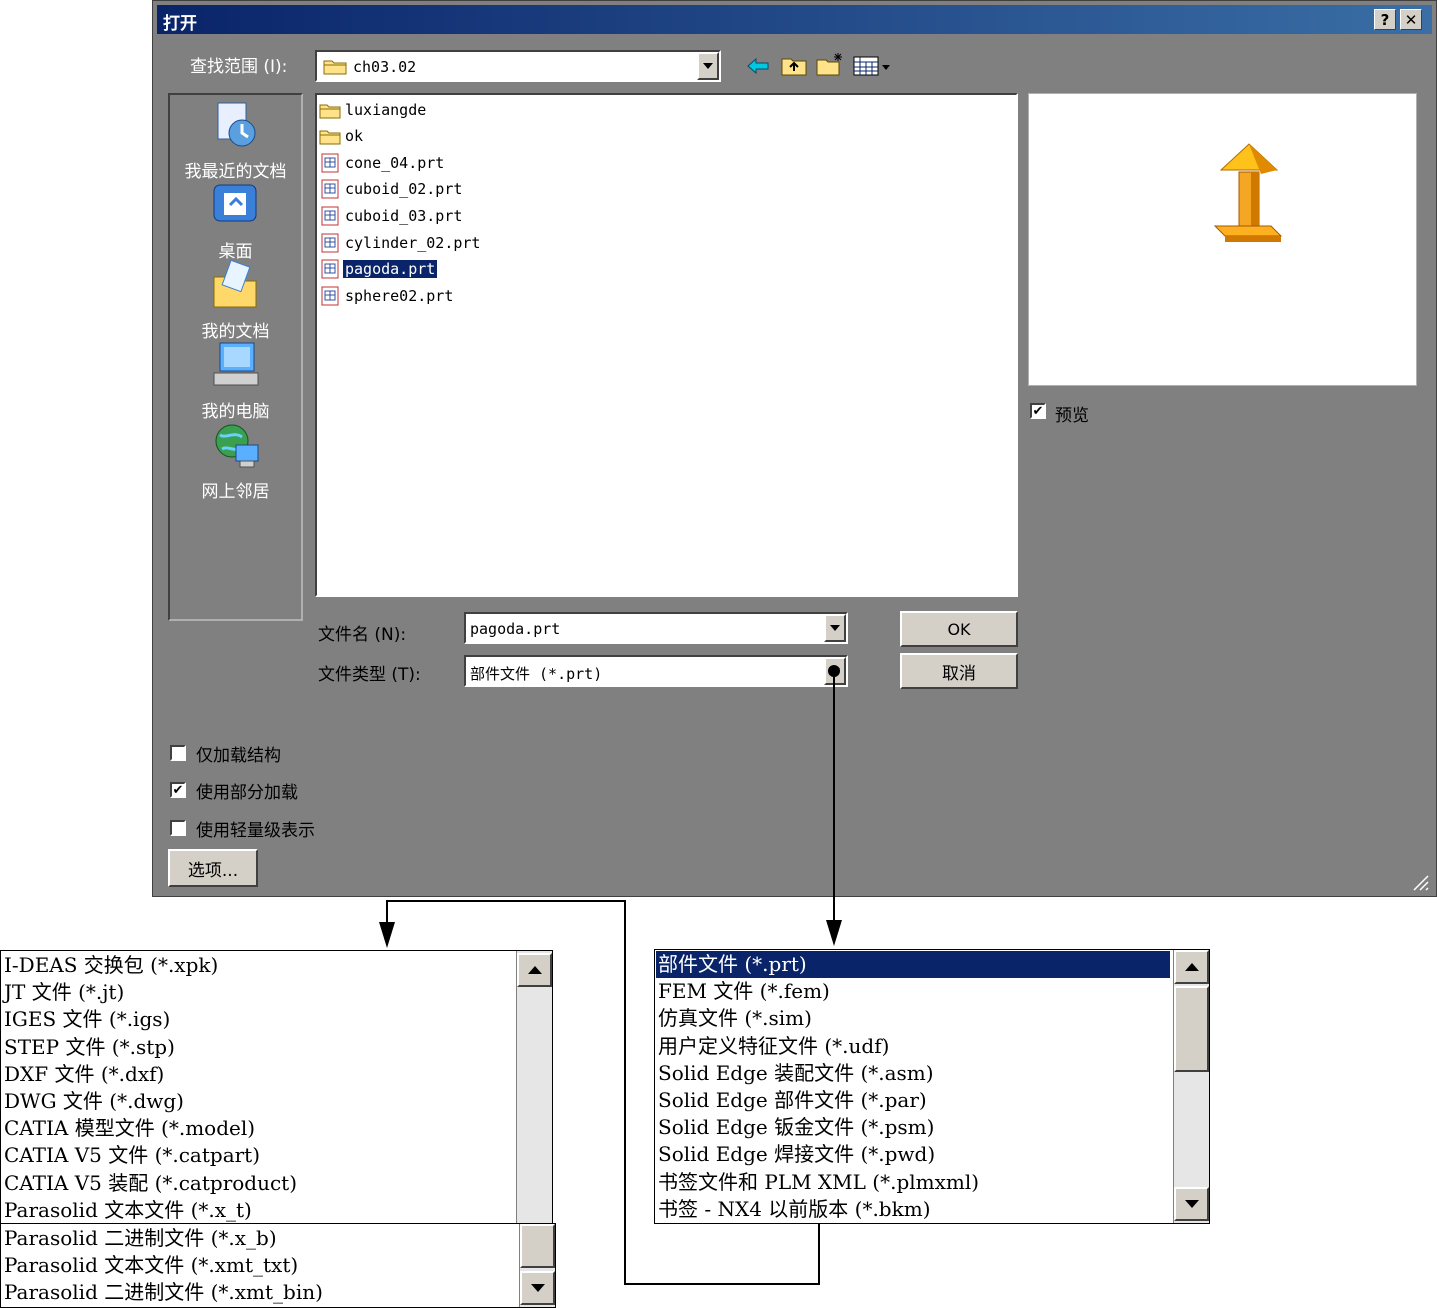 The height and width of the screenshot is (1308, 1437). Describe the element at coordinates (150, 1183) in the screenshot. I see `file-type-option: CATIA V5 装配 (*.catproduct)` at that location.